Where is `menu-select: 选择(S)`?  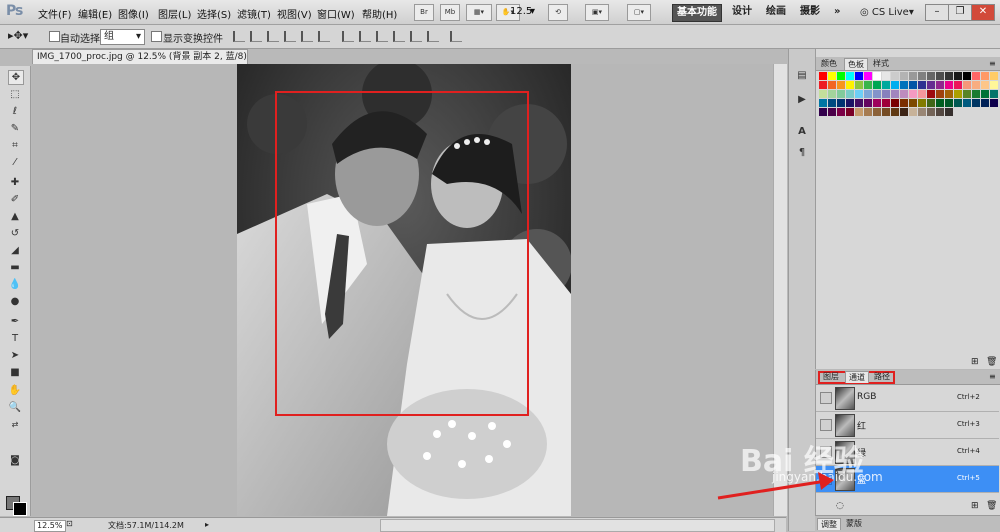 menu-select: 选择(S) is located at coordinates (214, 13).